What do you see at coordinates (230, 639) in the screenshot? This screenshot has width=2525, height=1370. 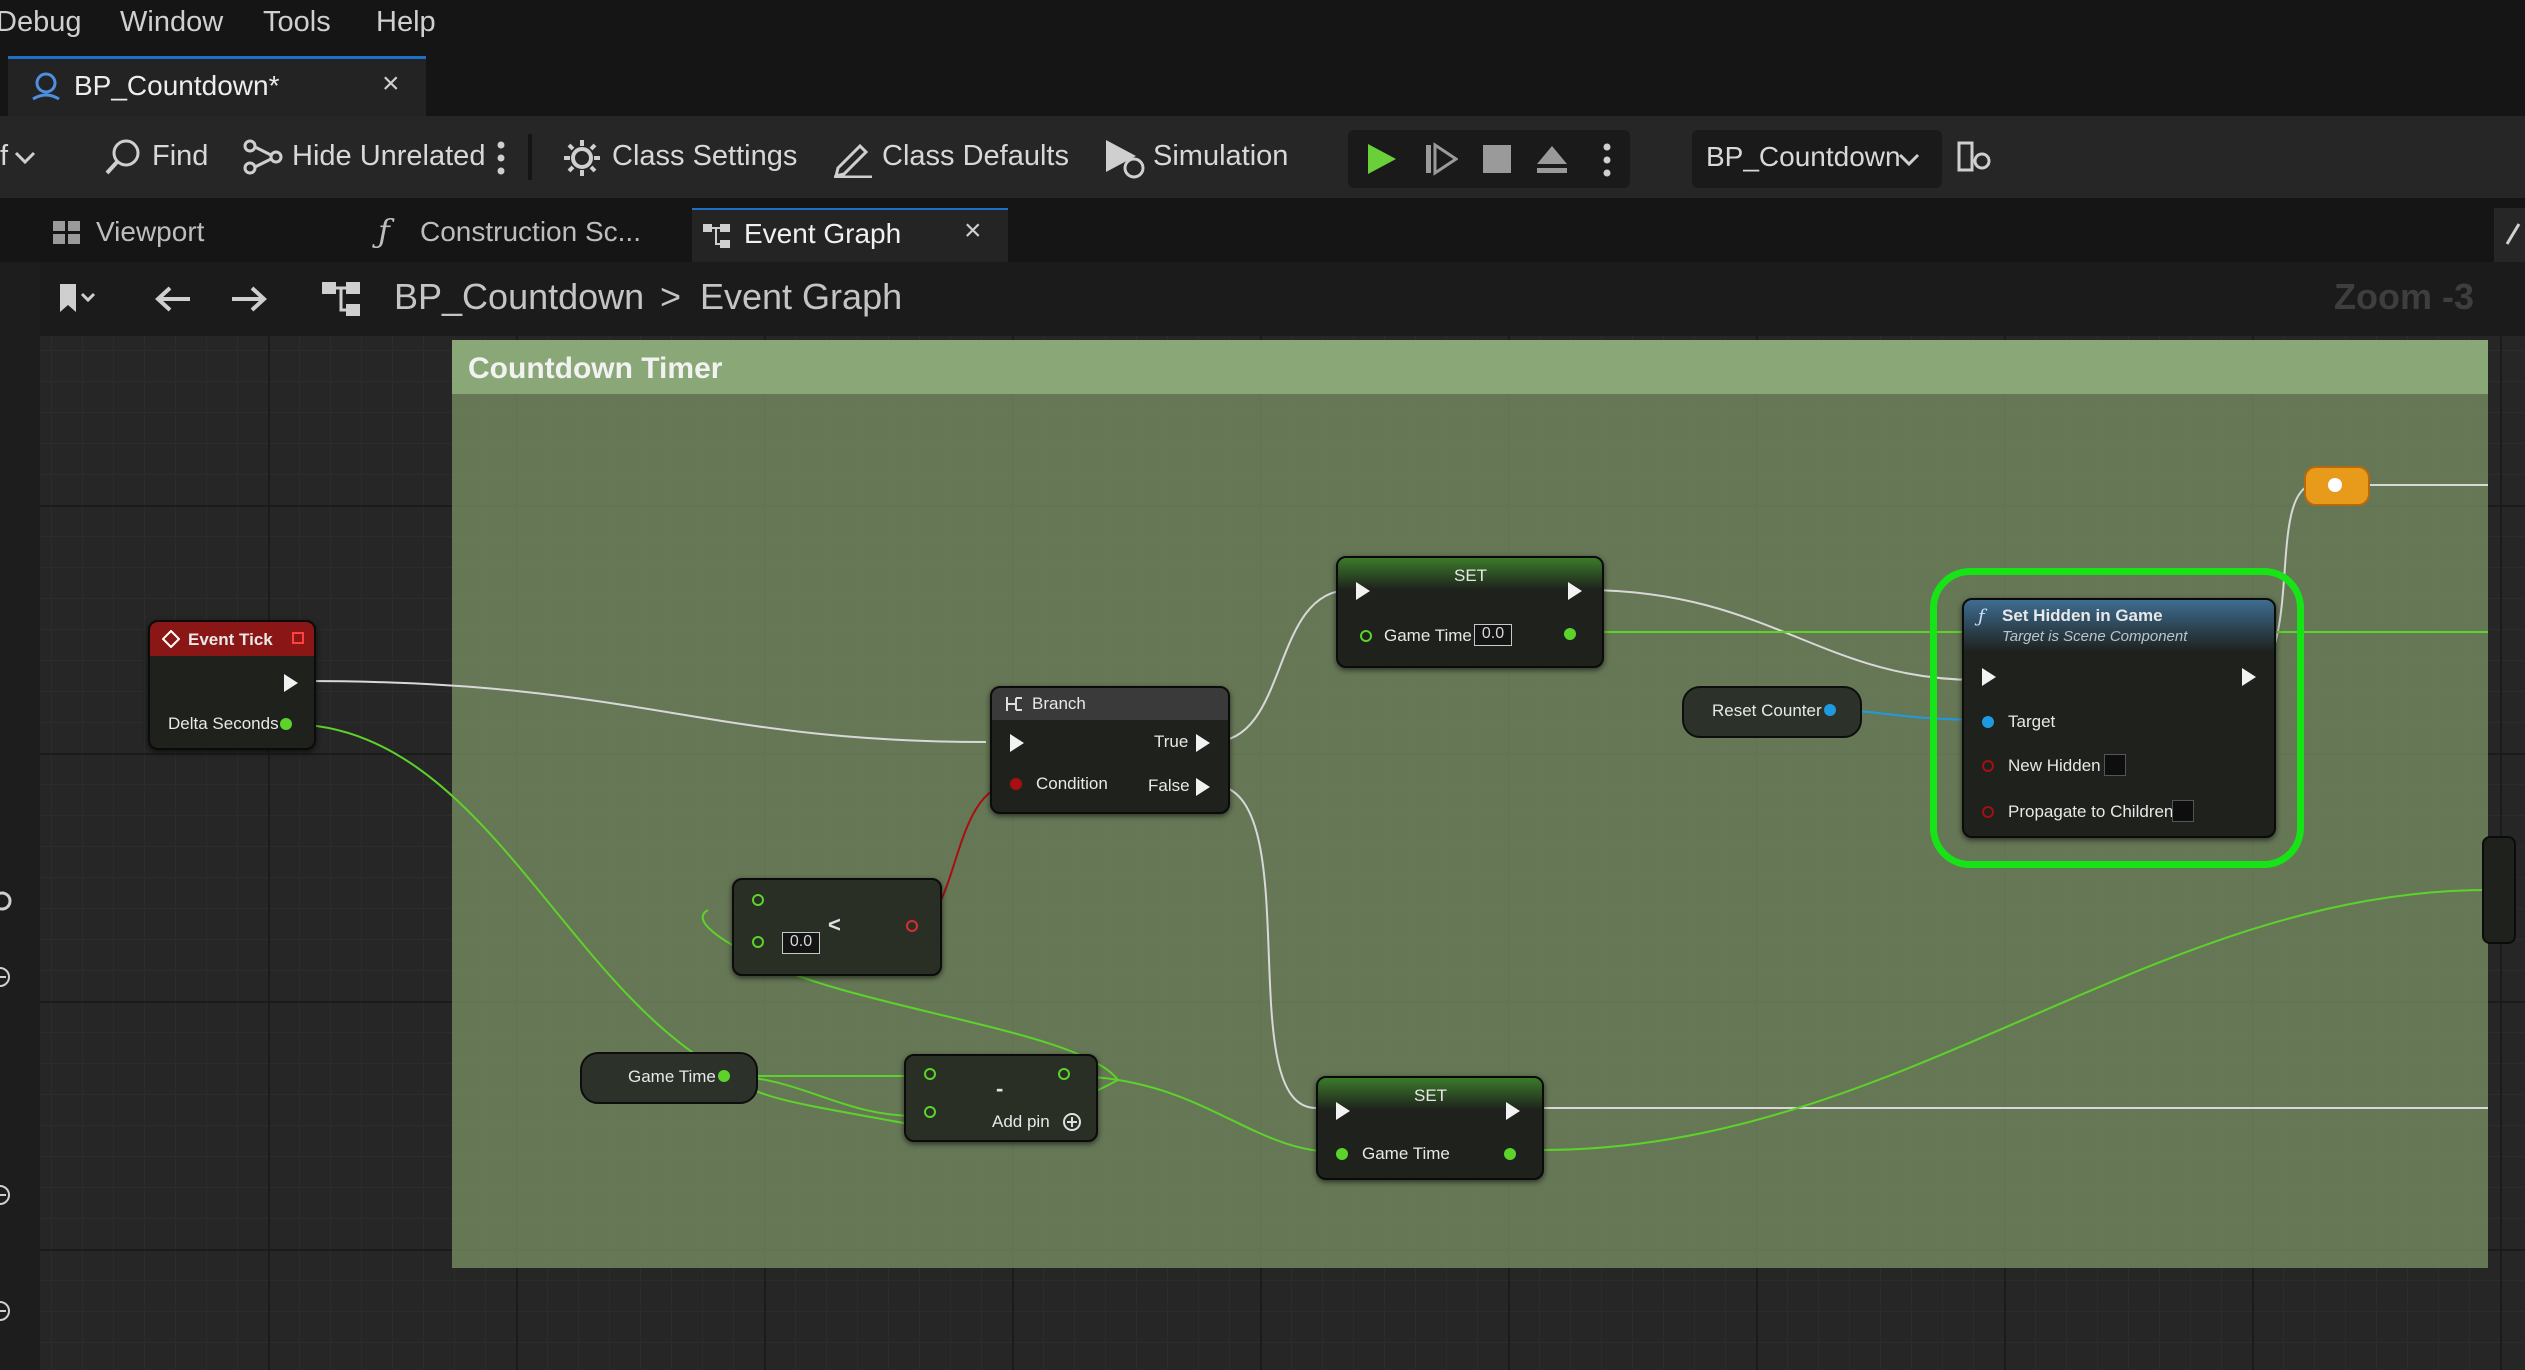 I see `event-tick-title: Event Tick` at bounding box center [230, 639].